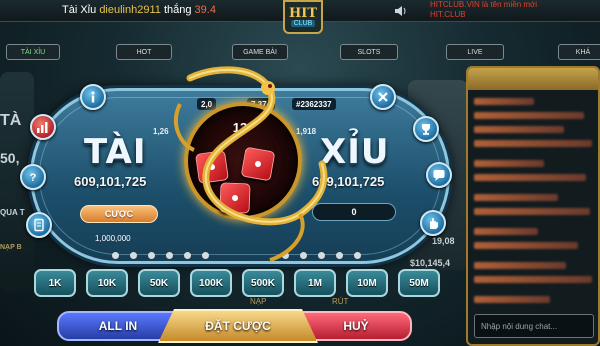 This screenshot has height=346, width=600. I want to click on win-marquee: Tài Xỉu dieulinh2911 thắng 39.4, so click(139, 10).